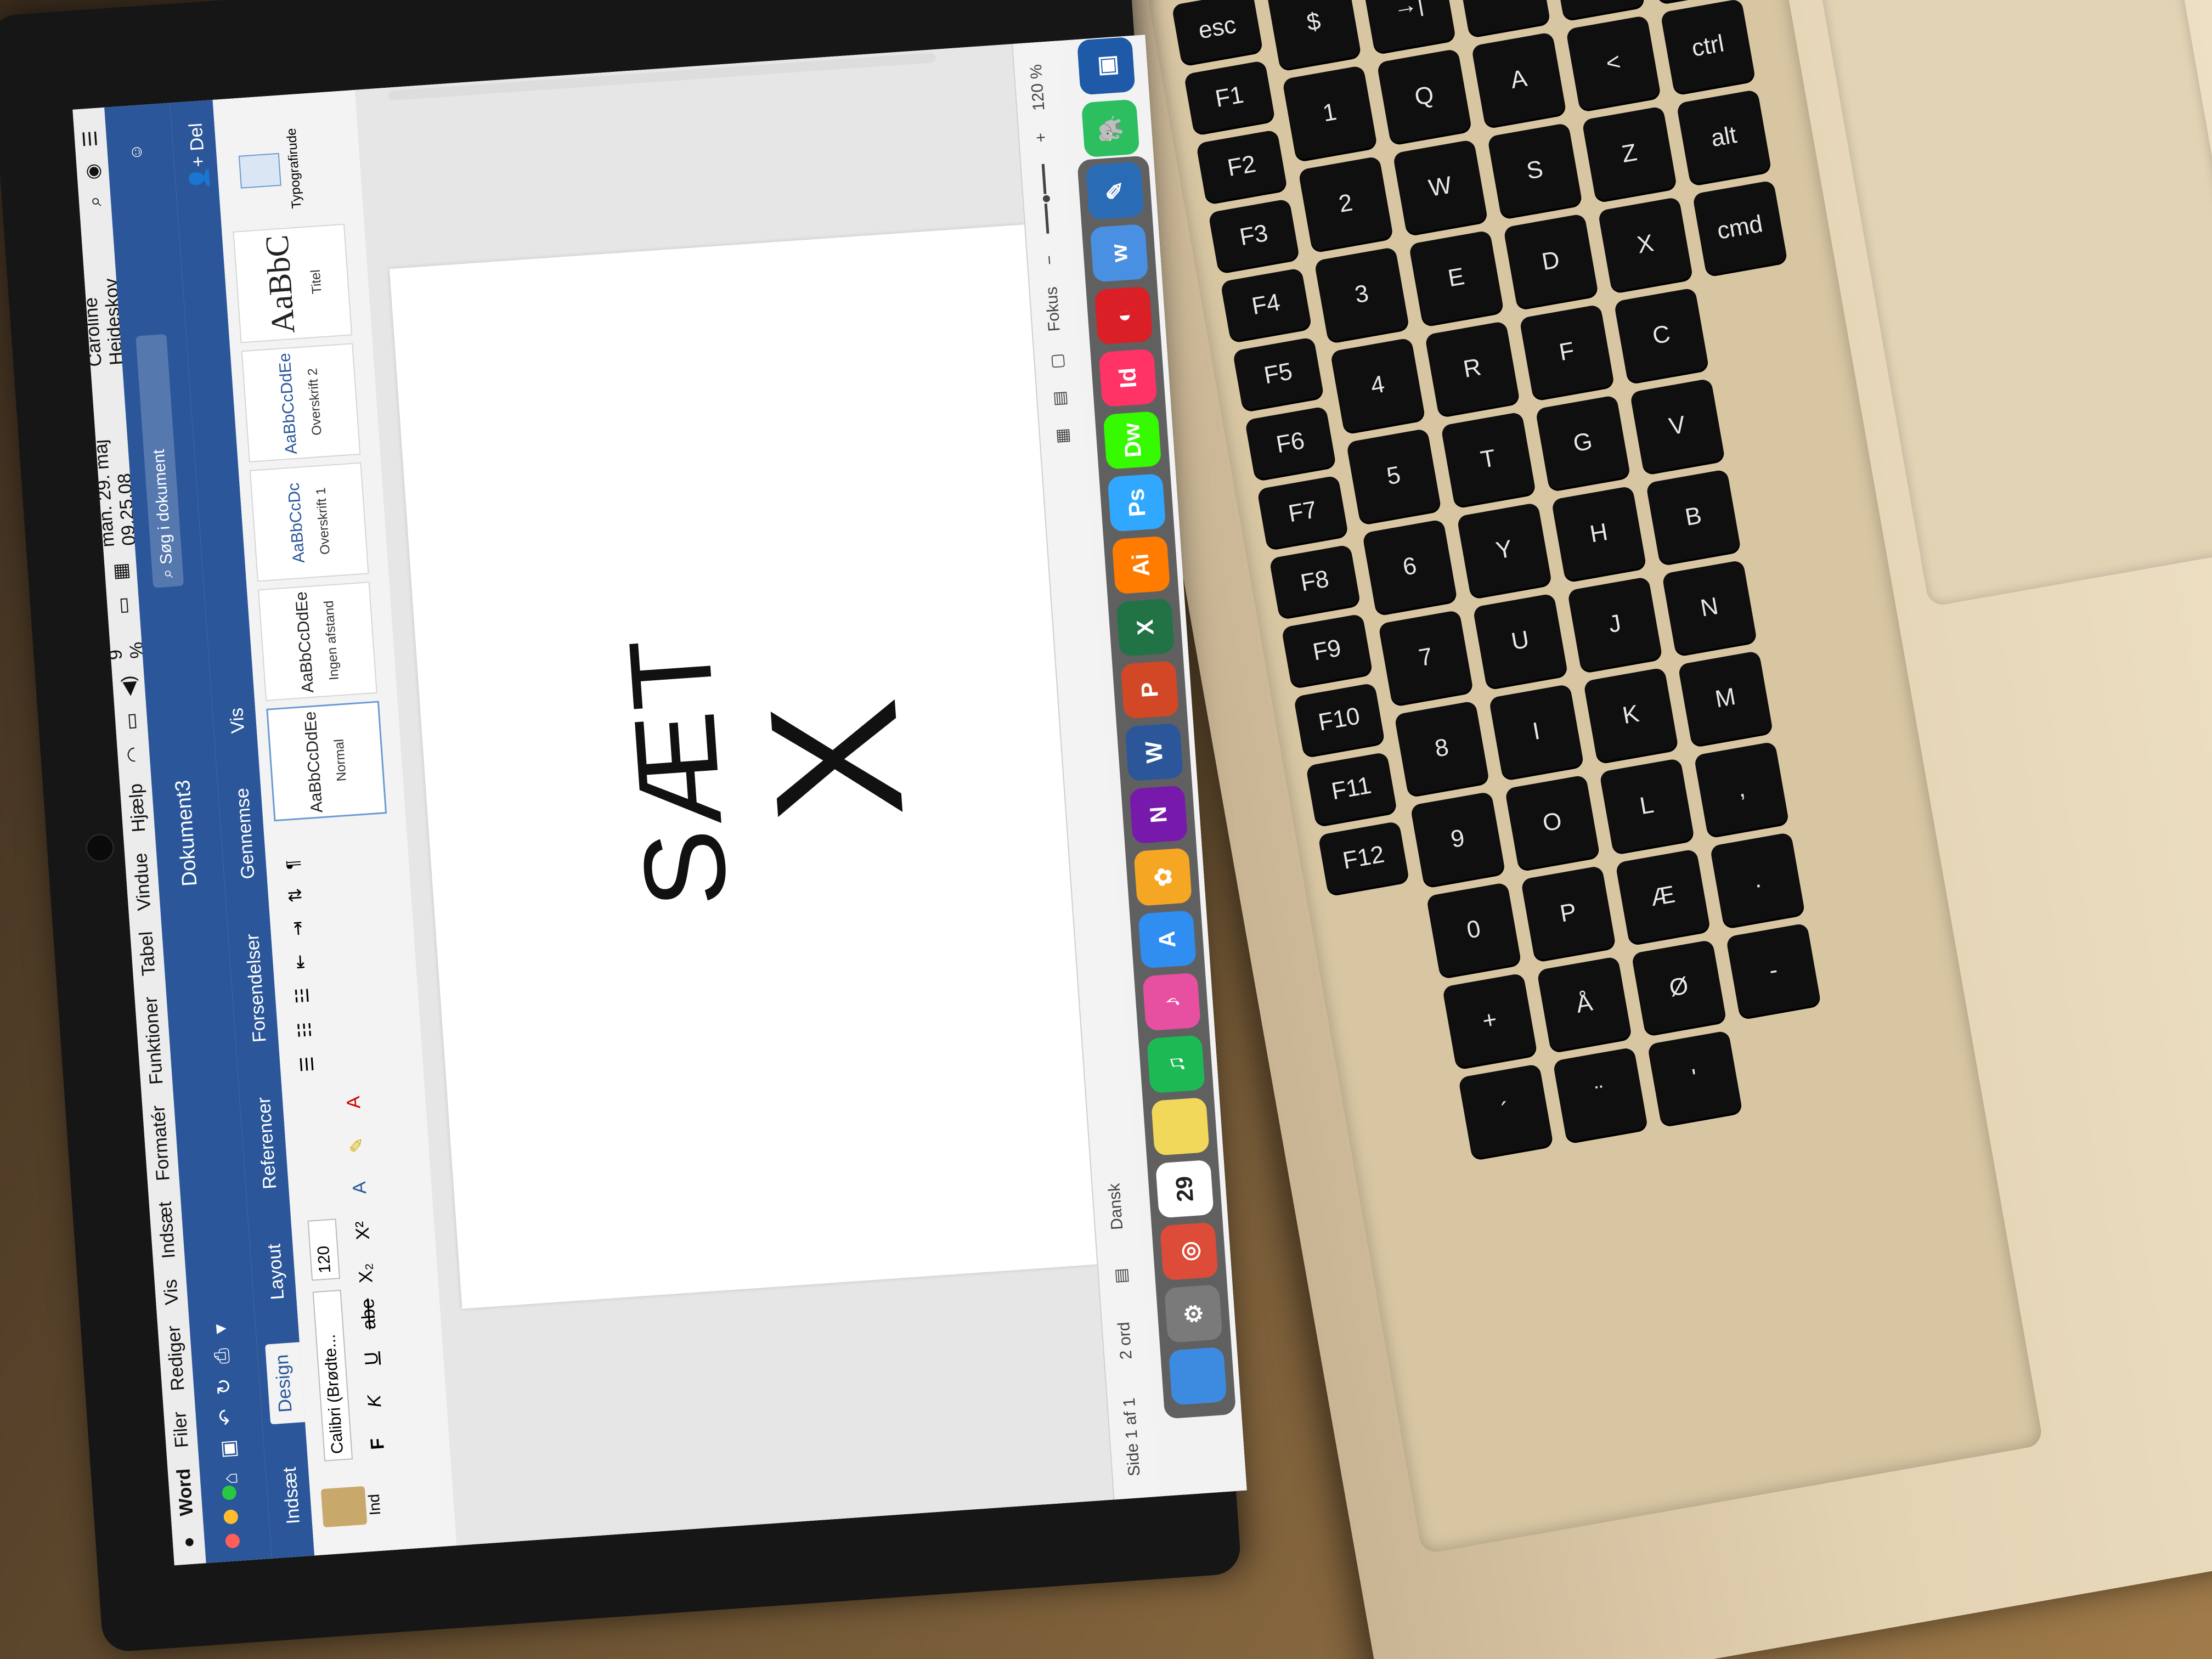 This screenshot has width=2212, height=1659. I want to click on key: Y, so click(1504, 550).